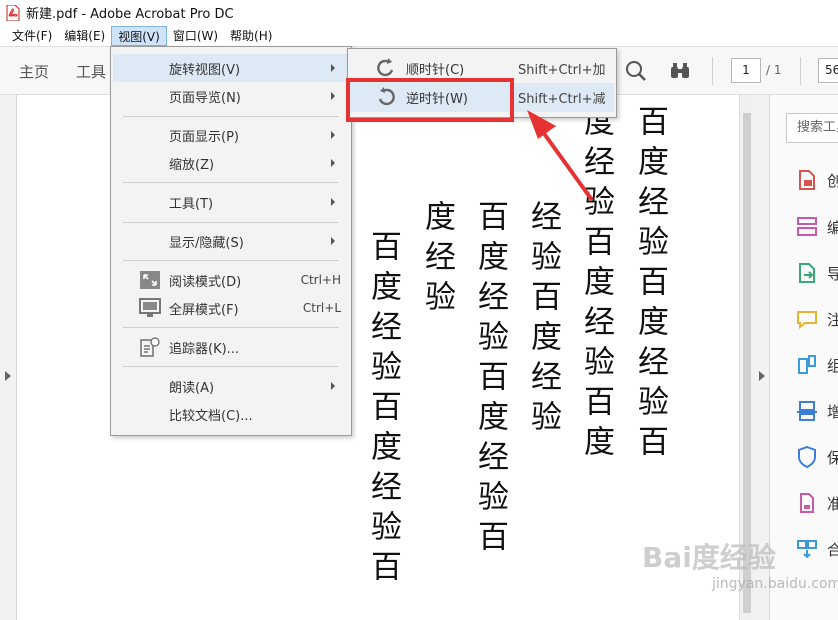  Describe the element at coordinates (828, 70) in the screenshot. I see `zoom-input: 56` at that location.